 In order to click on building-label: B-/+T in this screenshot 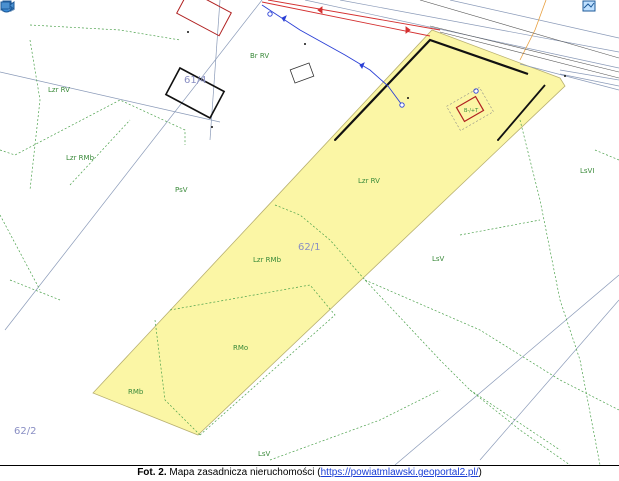, I will do `click(471, 111)`.